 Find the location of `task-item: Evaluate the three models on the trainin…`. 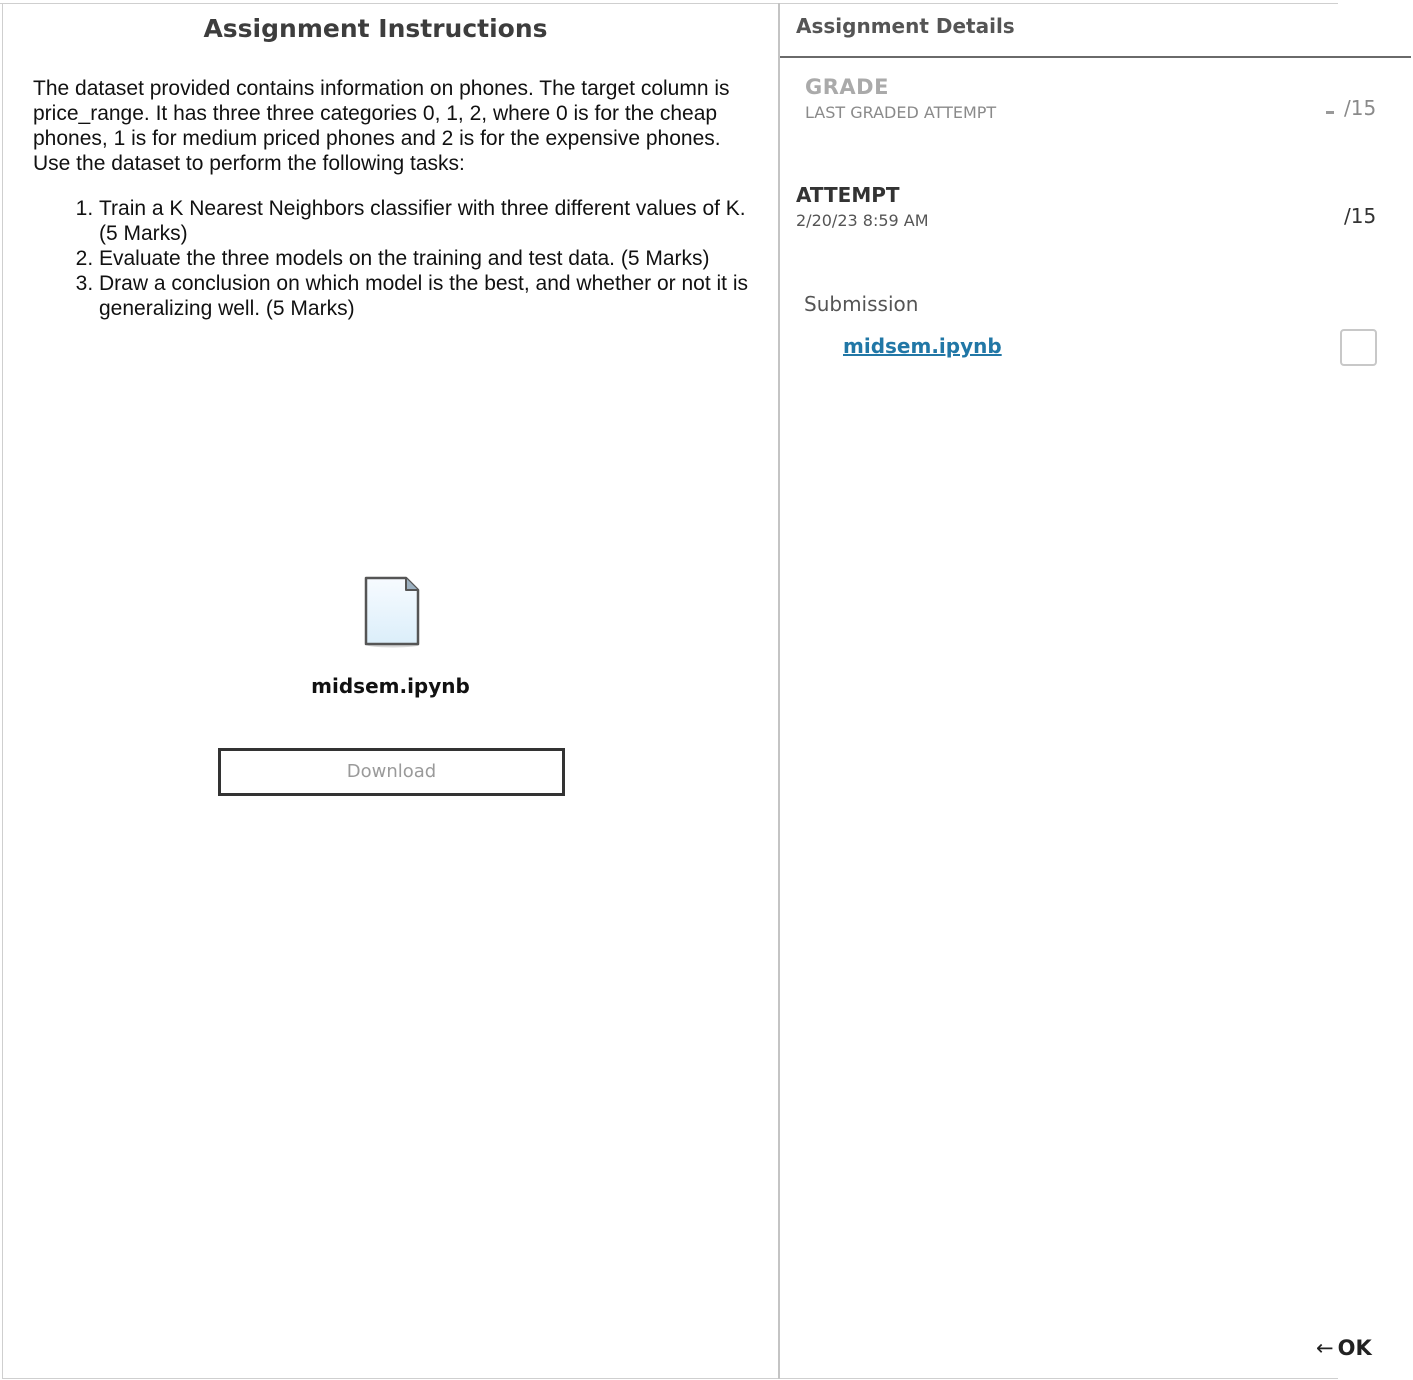

task-item: Evaluate the three models on the trainin… is located at coordinates (426, 258).